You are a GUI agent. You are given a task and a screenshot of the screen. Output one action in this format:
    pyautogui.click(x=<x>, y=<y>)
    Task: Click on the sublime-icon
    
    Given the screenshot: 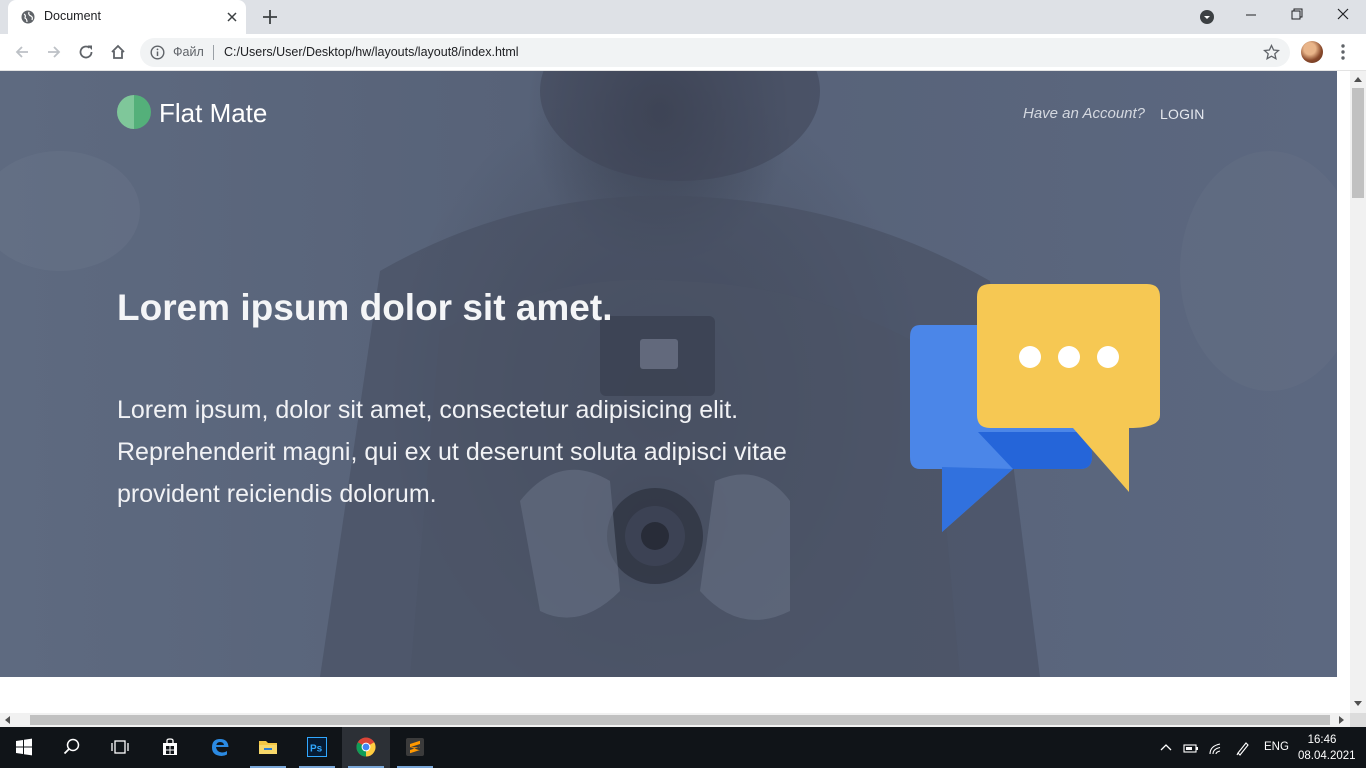 What is the action you would take?
    pyautogui.click(x=415, y=747)
    